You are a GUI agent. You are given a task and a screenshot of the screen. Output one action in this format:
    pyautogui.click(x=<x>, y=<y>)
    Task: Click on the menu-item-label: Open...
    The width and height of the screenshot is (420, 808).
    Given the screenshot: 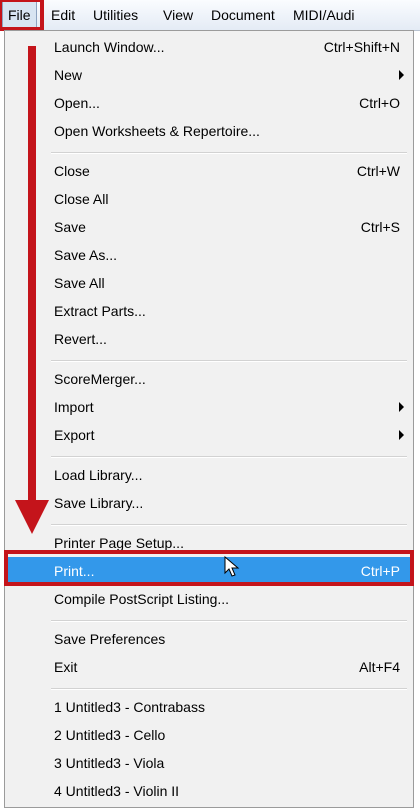 What is the action you would take?
    pyautogui.click(x=77, y=103)
    